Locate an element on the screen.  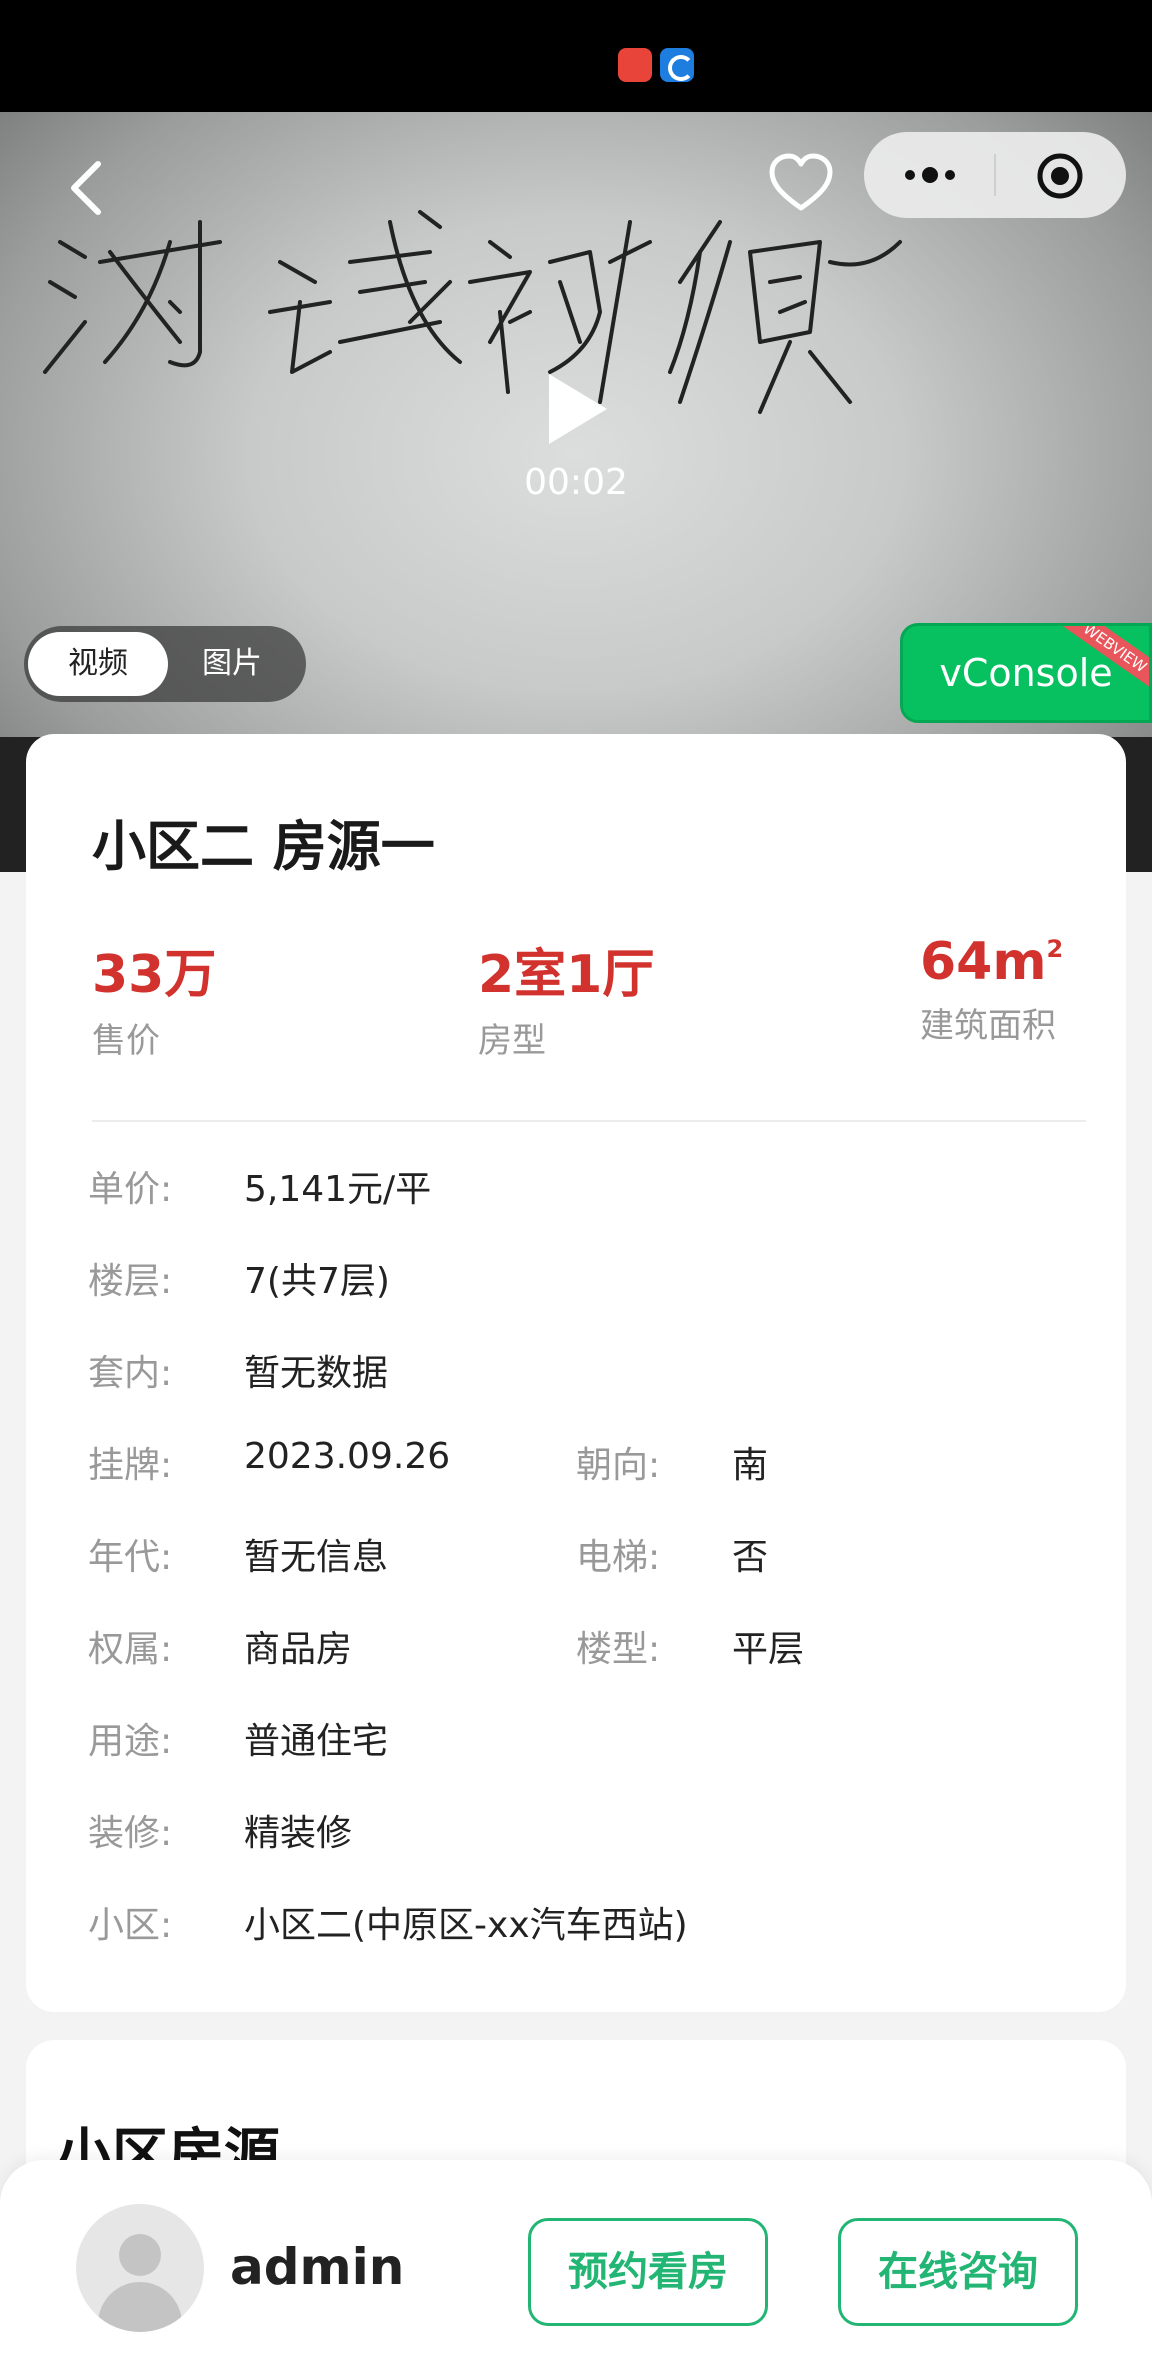
tab-video: 视频 is located at coordinates (98, 664).